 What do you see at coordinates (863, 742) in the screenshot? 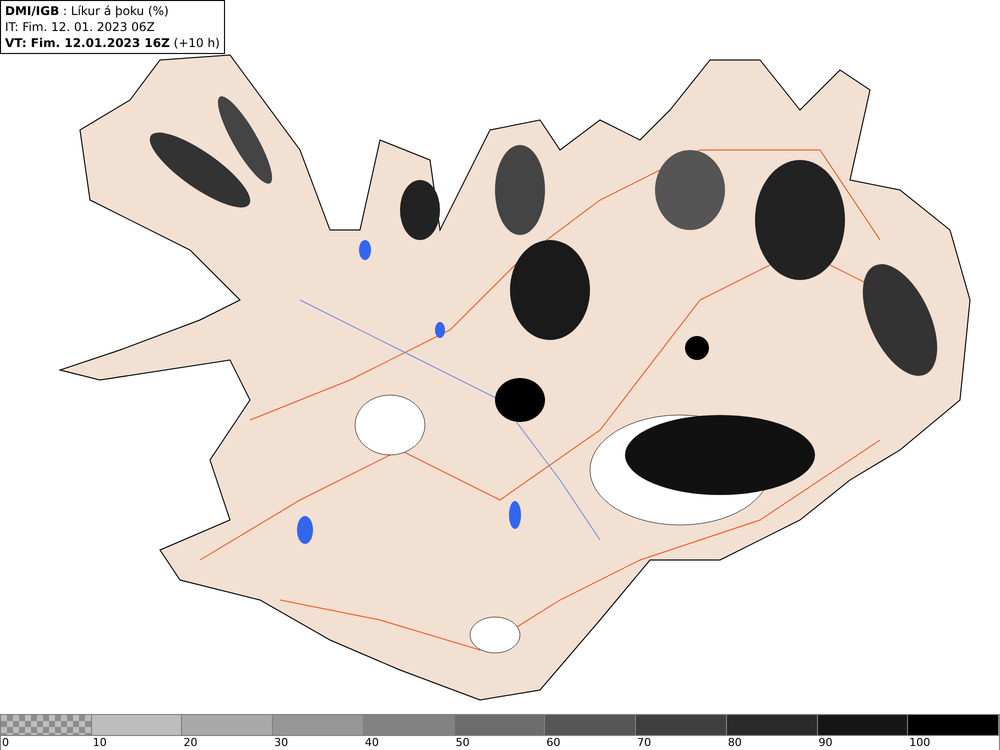
I see `scale-label: 90` at bounding box center [863, 742].